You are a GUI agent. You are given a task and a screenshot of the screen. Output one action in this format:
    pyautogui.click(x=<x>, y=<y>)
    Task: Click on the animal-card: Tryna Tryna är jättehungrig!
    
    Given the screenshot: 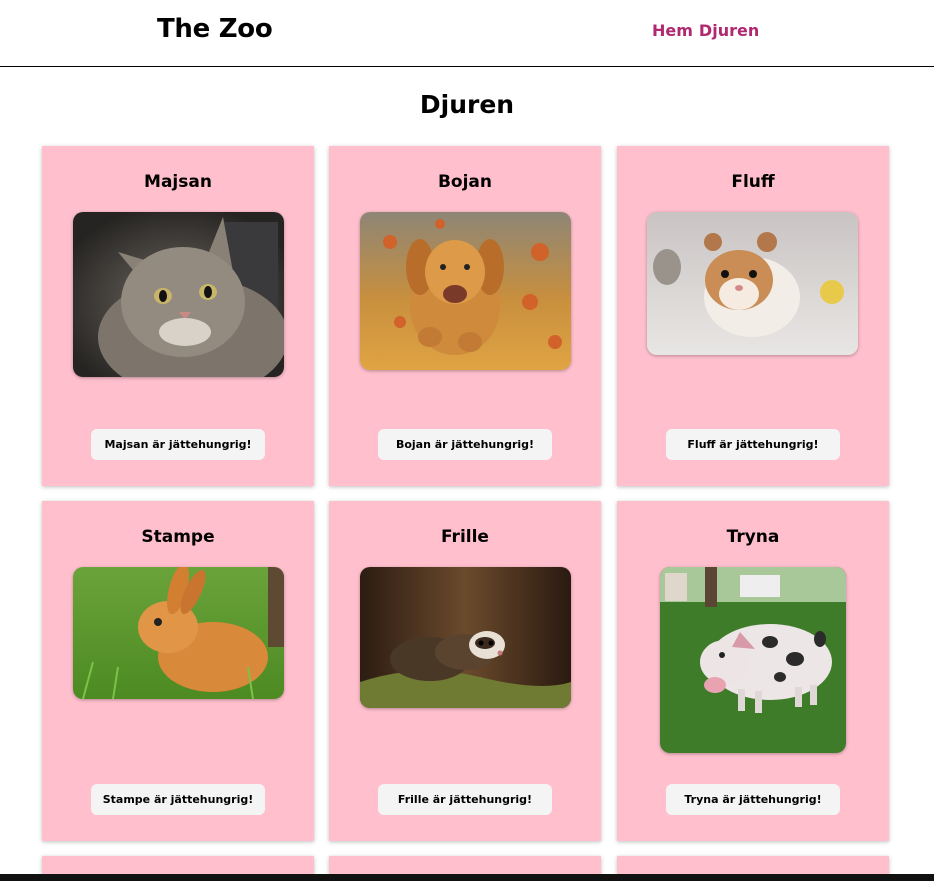 What is the action you would take?
    pyautogui.click(x=753, y=671)
    